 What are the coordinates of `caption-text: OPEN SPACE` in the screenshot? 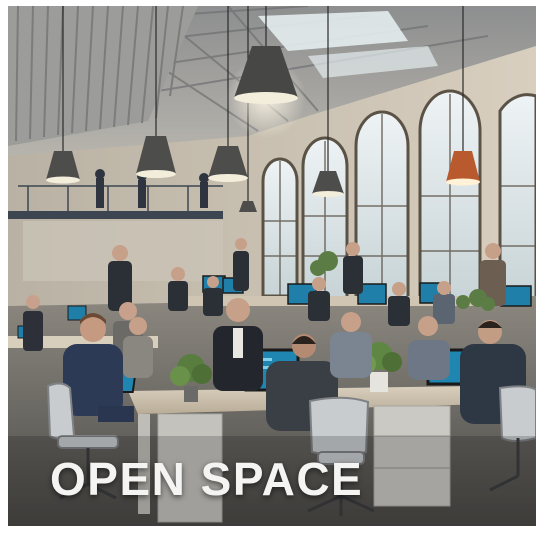 It's located at (207, 479).